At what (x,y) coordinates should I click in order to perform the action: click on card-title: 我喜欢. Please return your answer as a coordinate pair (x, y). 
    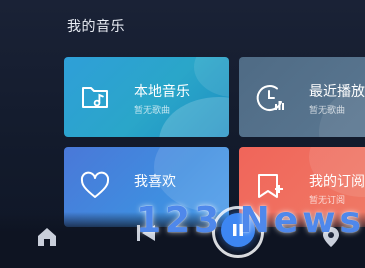
    Looking at the image, I should click on (155, 182).